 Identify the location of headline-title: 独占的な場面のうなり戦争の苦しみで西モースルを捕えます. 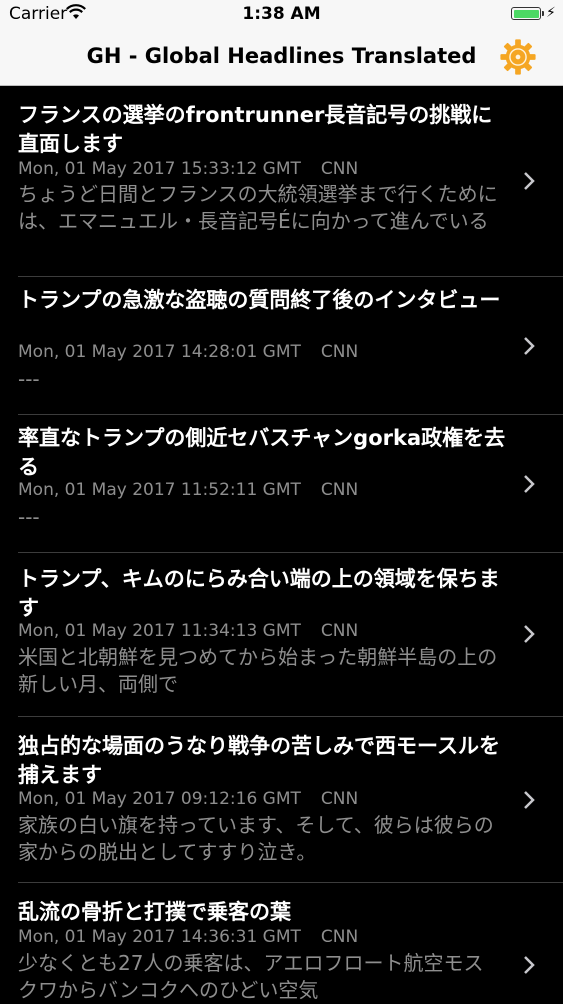
(259, 760).